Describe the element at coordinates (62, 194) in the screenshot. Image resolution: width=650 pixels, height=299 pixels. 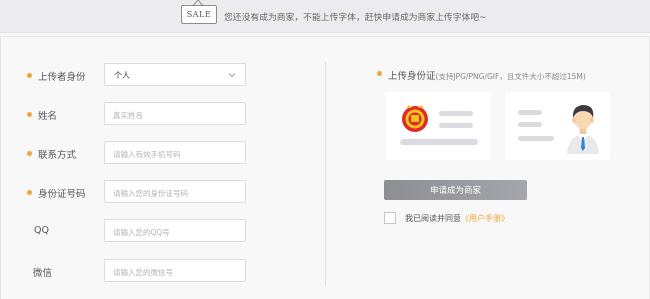
I see `id-number-label: 身份证号码` at that location.